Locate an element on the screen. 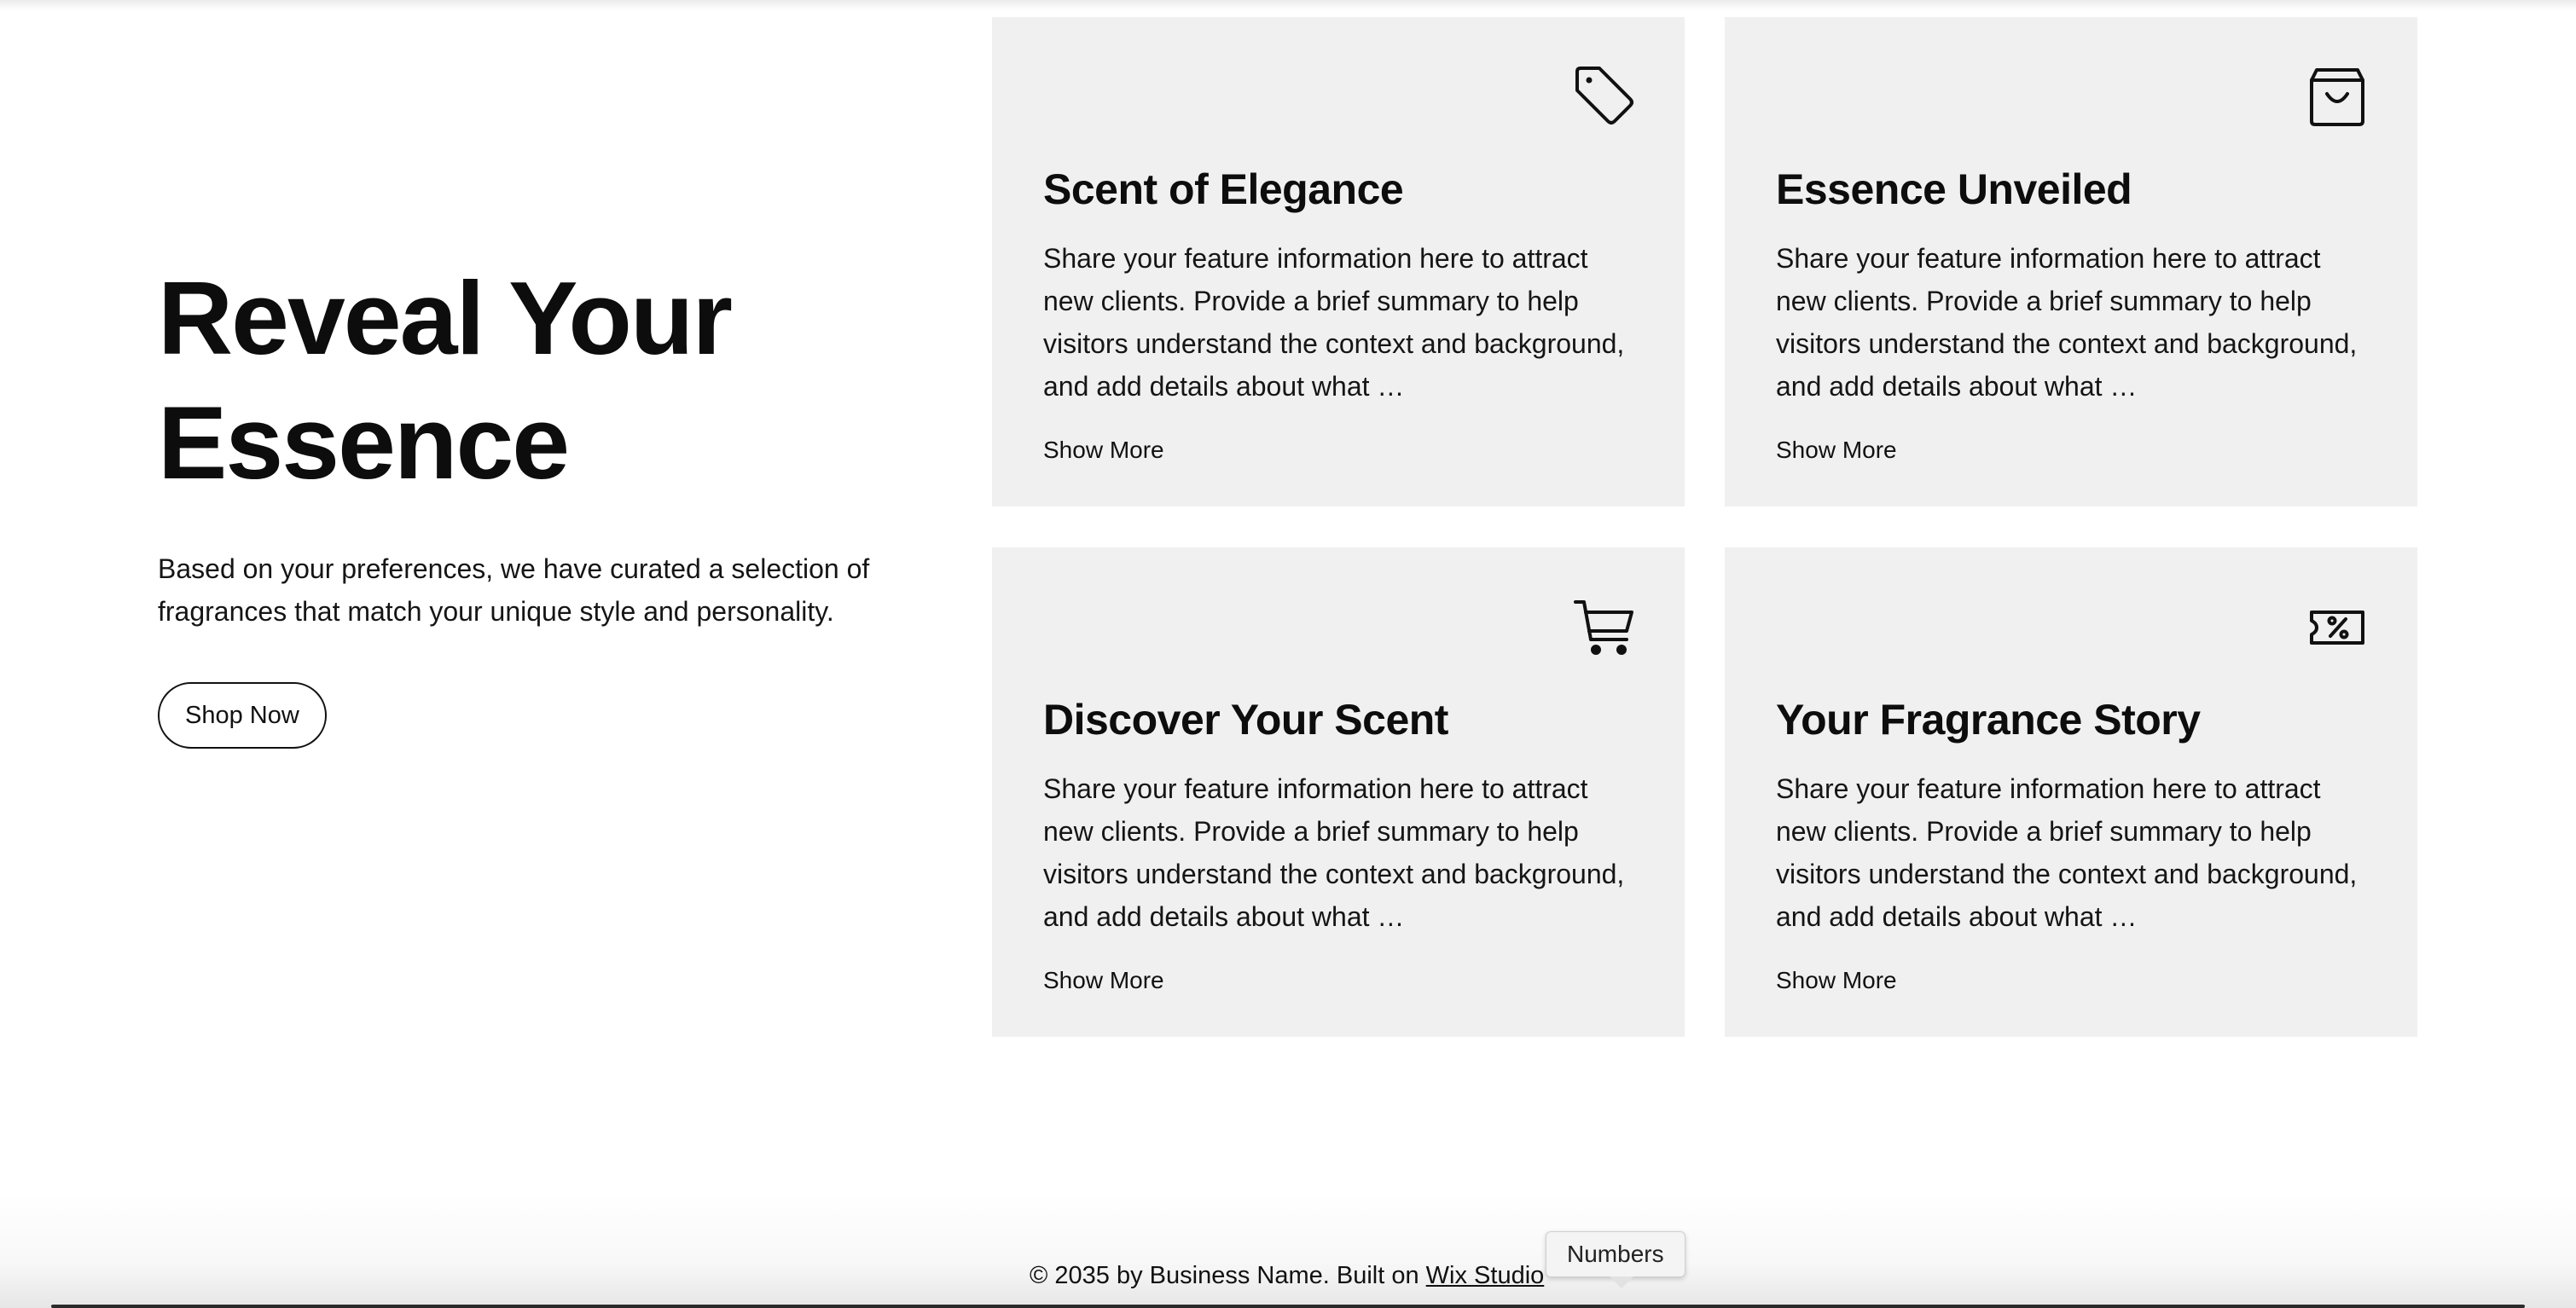  wix-studio-link: Wix Studio is located at coordinates (1485, 1275).